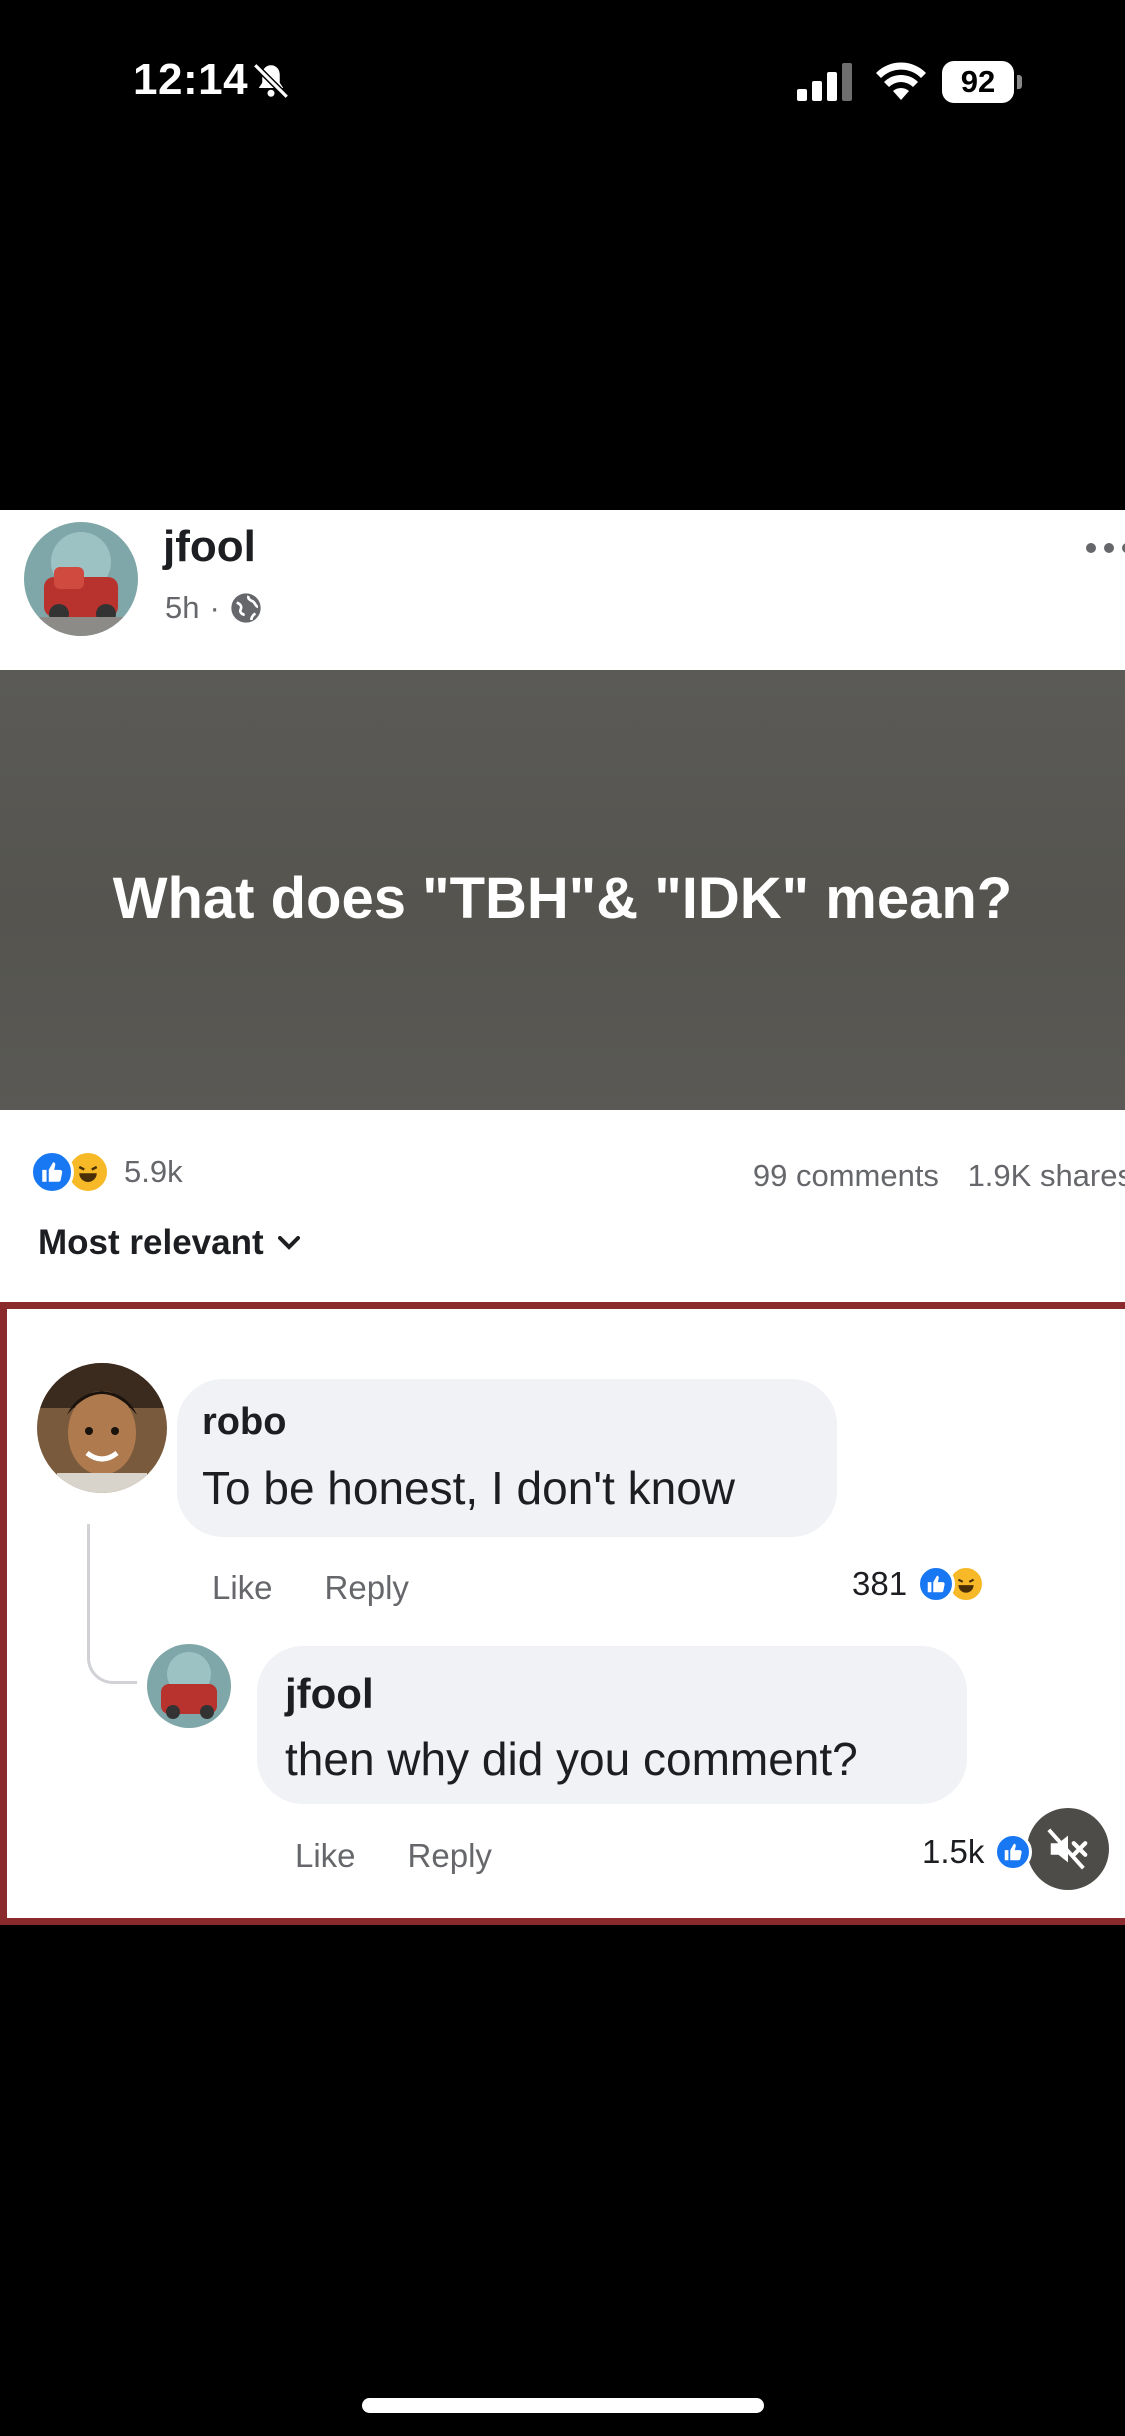 The width and height of the screenshot is (1125, 2436). What do you see at coordinates (246, 608) in the screenshot?
I see `globe-icon` at bounding box center [246, 608].